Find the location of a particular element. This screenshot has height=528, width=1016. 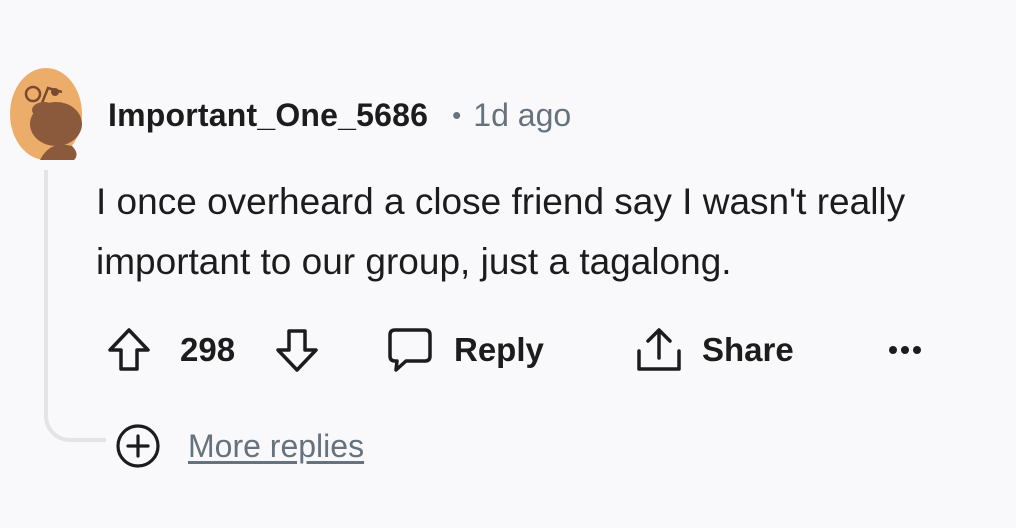

overflow-menu-button is located at coordinates (905, 350).